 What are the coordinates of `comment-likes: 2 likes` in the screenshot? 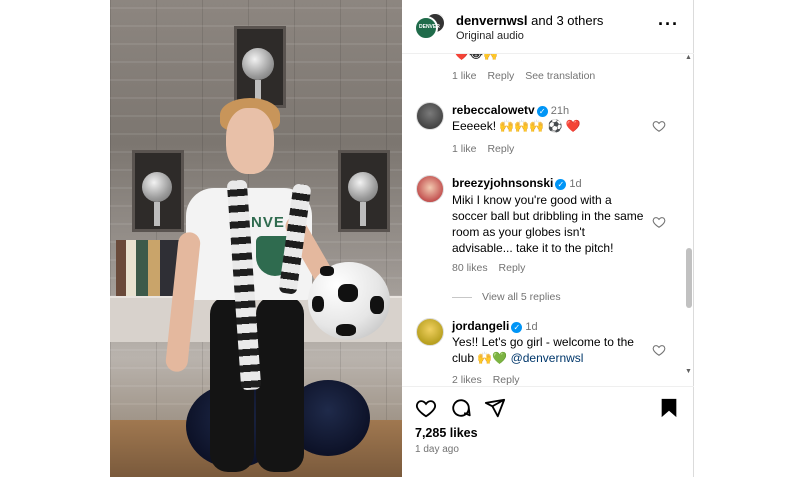 It's located at (467, 379).